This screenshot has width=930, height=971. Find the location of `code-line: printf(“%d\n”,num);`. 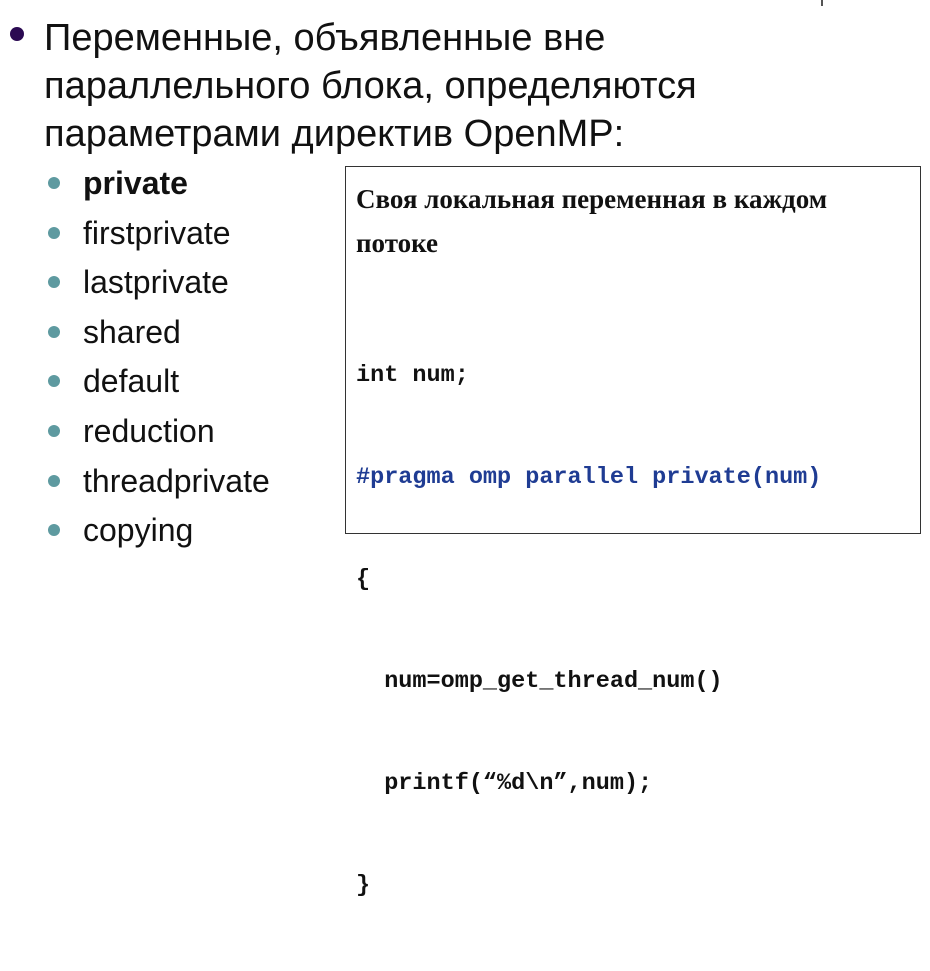

code-line: printf(“%d\n”,num); is located at coordinates (504, 783).